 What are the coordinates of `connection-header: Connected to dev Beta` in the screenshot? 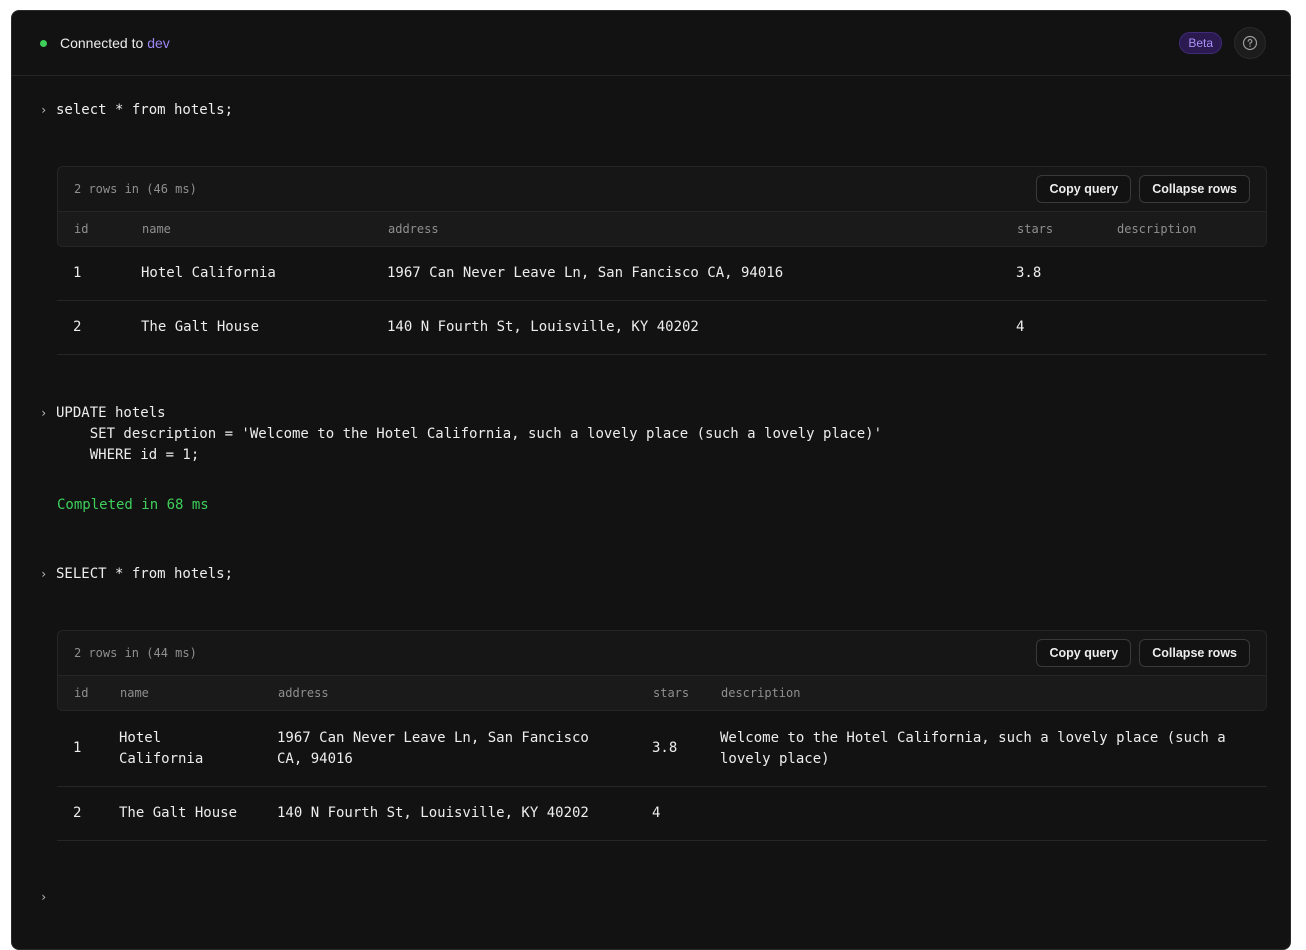 It's located at (651, 43).